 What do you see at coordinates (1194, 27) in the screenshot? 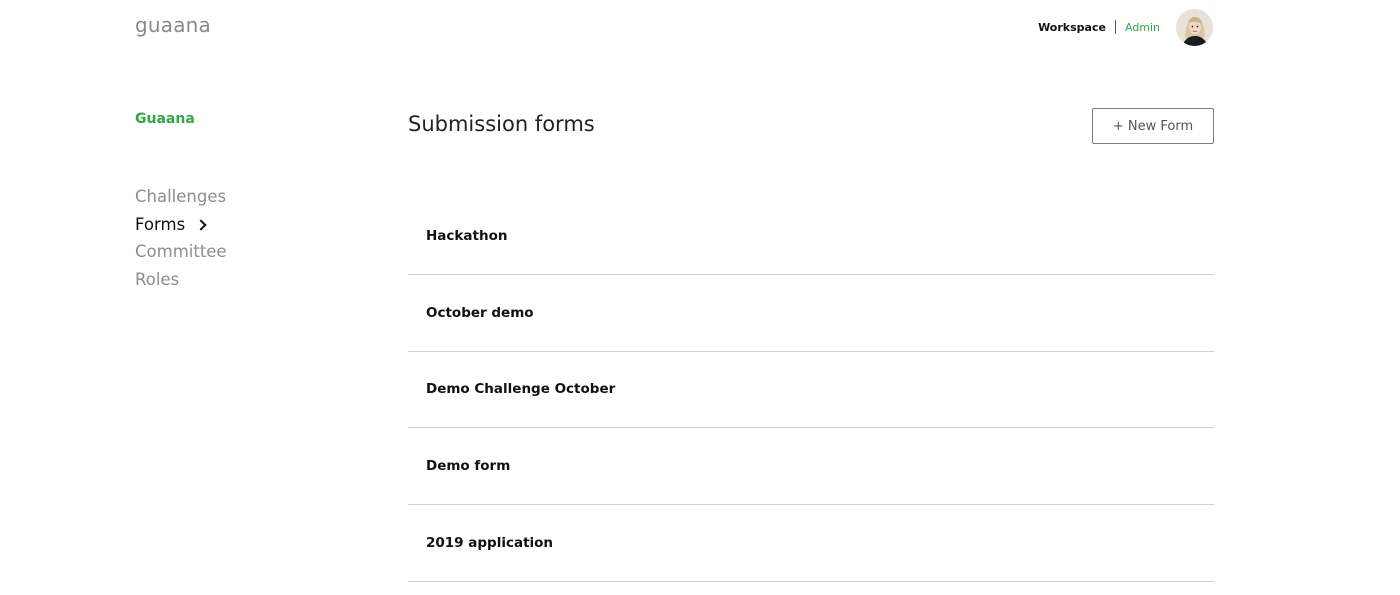
I see `avatar` at bounding box center [1194, 27].